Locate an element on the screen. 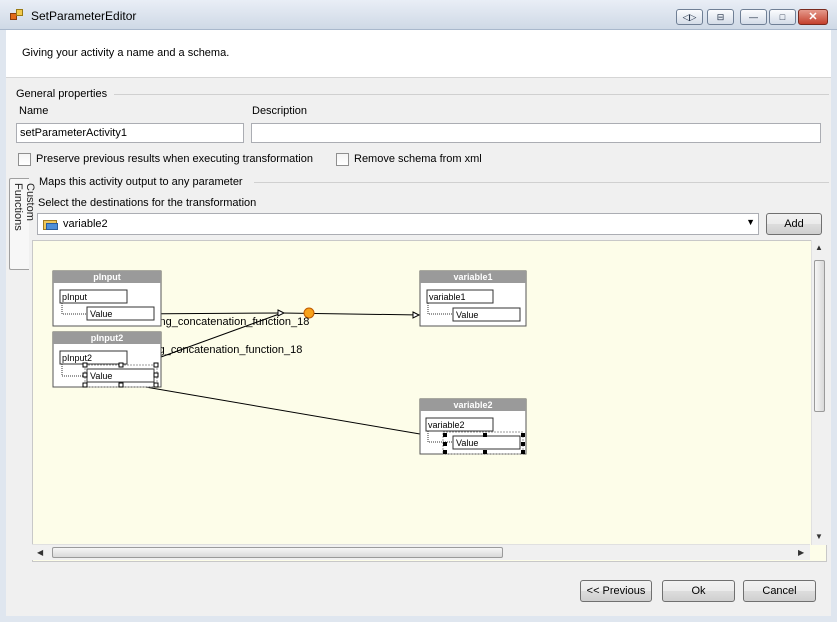  minimize-button: — is located at coordinates (753, 17).